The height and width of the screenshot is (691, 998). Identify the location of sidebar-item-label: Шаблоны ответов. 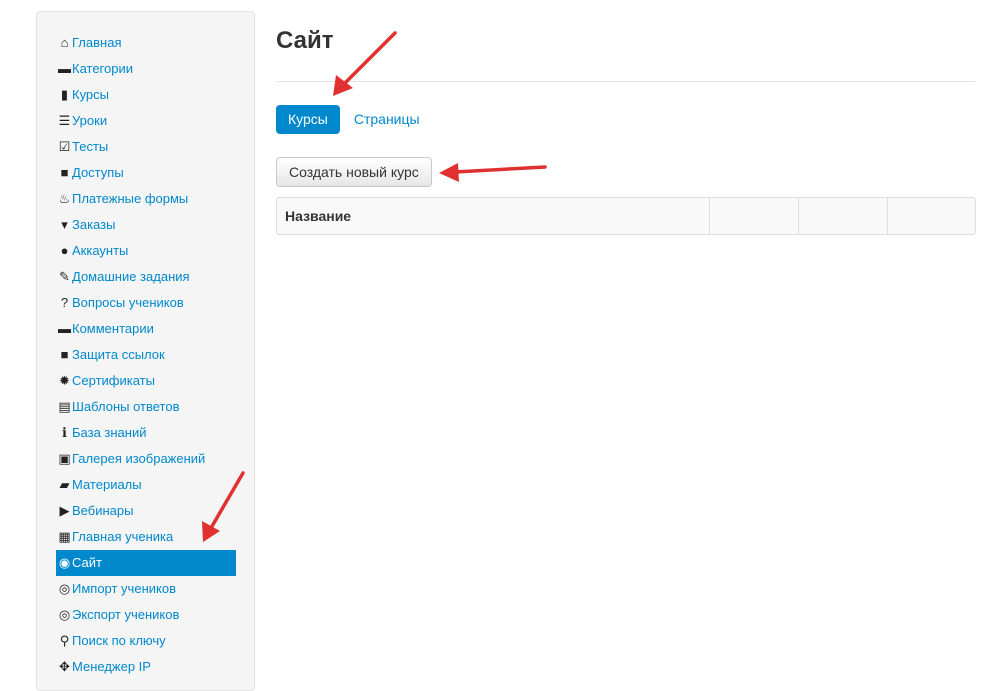
(126, 406).